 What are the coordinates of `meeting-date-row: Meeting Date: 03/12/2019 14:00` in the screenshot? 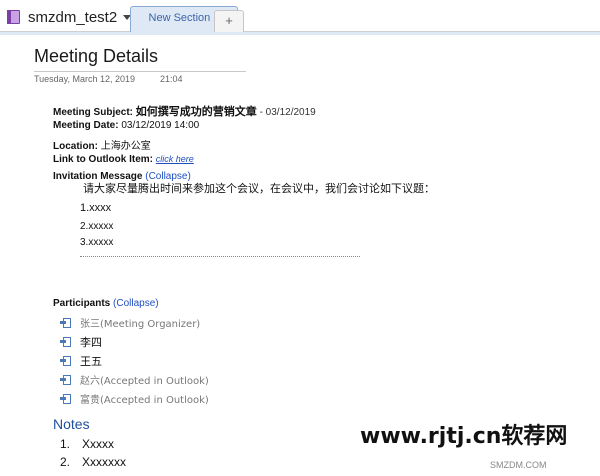 It's located at (184, 128).